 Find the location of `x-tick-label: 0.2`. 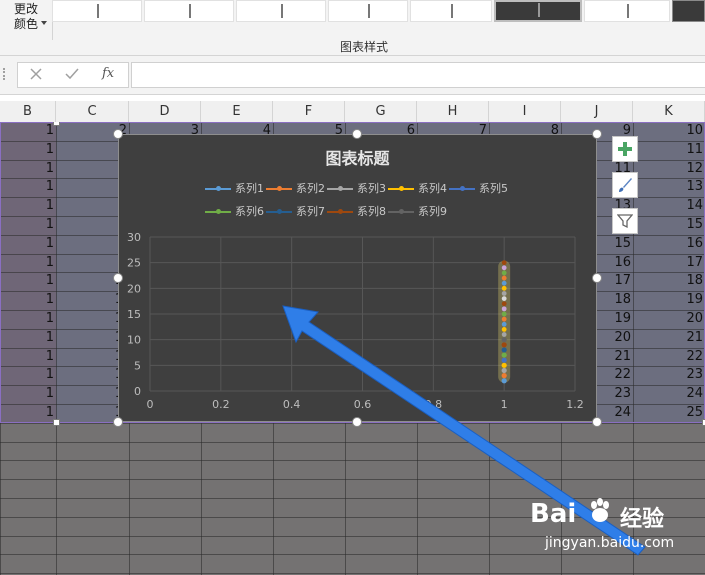

x-tick-label: 0.2 is located at coordinates (221, 404).